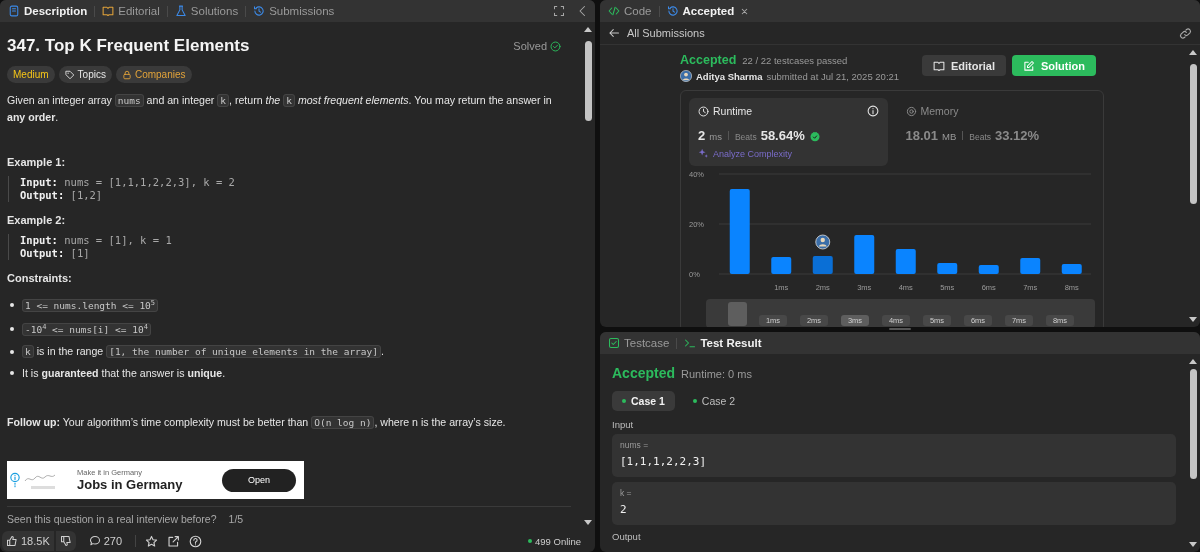 The height and width of the screenshot is (552, 1200). Describe the element at coordinates (62, 195) in the screenshot. I see `example-output-text: Output: [1,2]` at that location.